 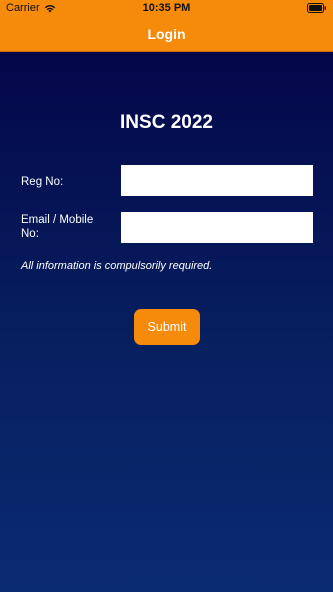 I want to click on email-mobile-input, so click(x=217, y=227).